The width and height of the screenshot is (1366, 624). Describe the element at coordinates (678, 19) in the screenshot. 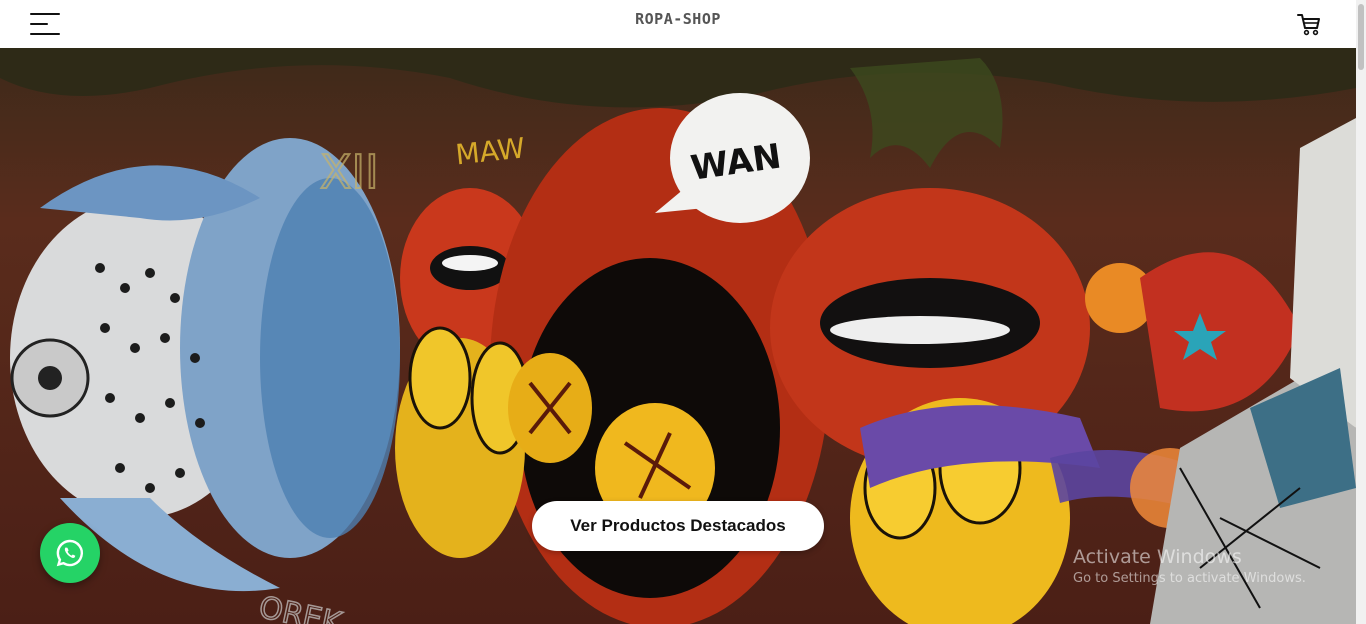

I see `site-logo: ROPA-SHOP` at that location.